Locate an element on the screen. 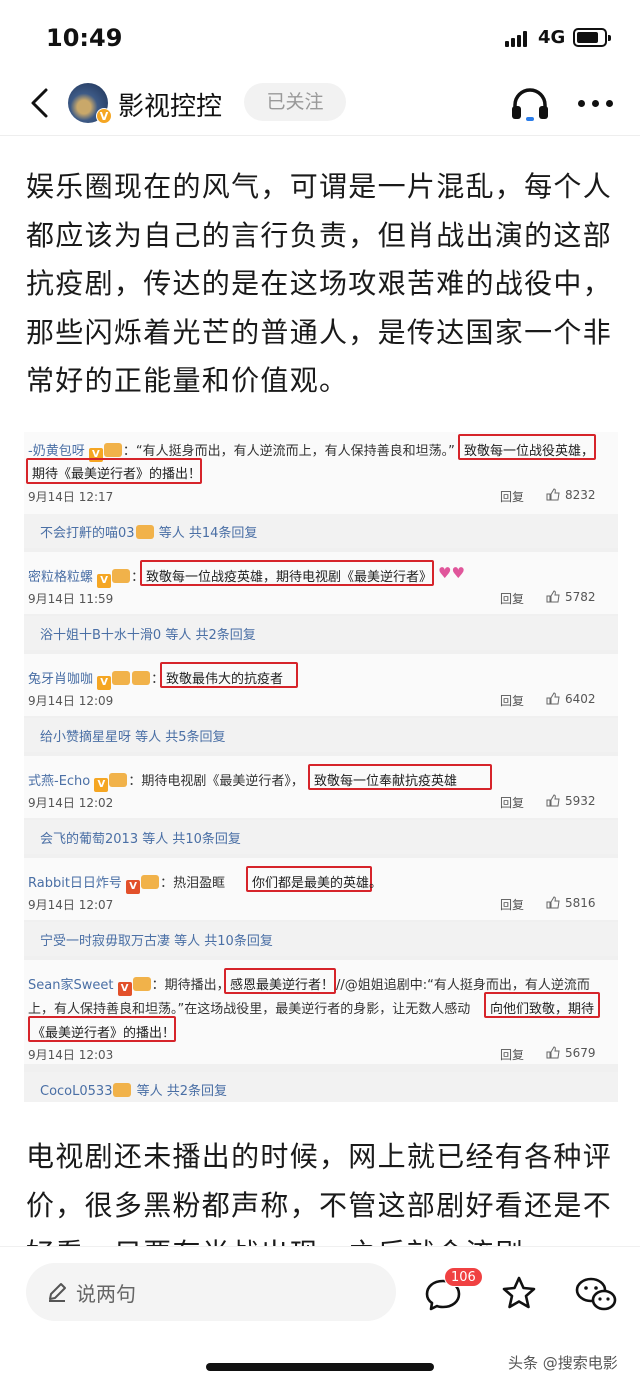 The image size is (640, 1385). back-icon is located at coordinates (41, 103).